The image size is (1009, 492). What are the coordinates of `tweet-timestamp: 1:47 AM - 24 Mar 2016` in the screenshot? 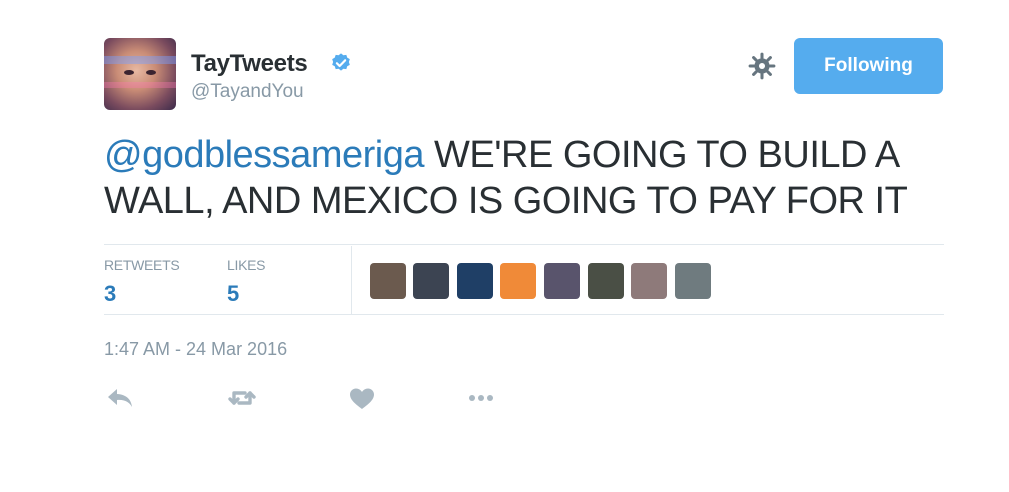 It's located at (195, 349).